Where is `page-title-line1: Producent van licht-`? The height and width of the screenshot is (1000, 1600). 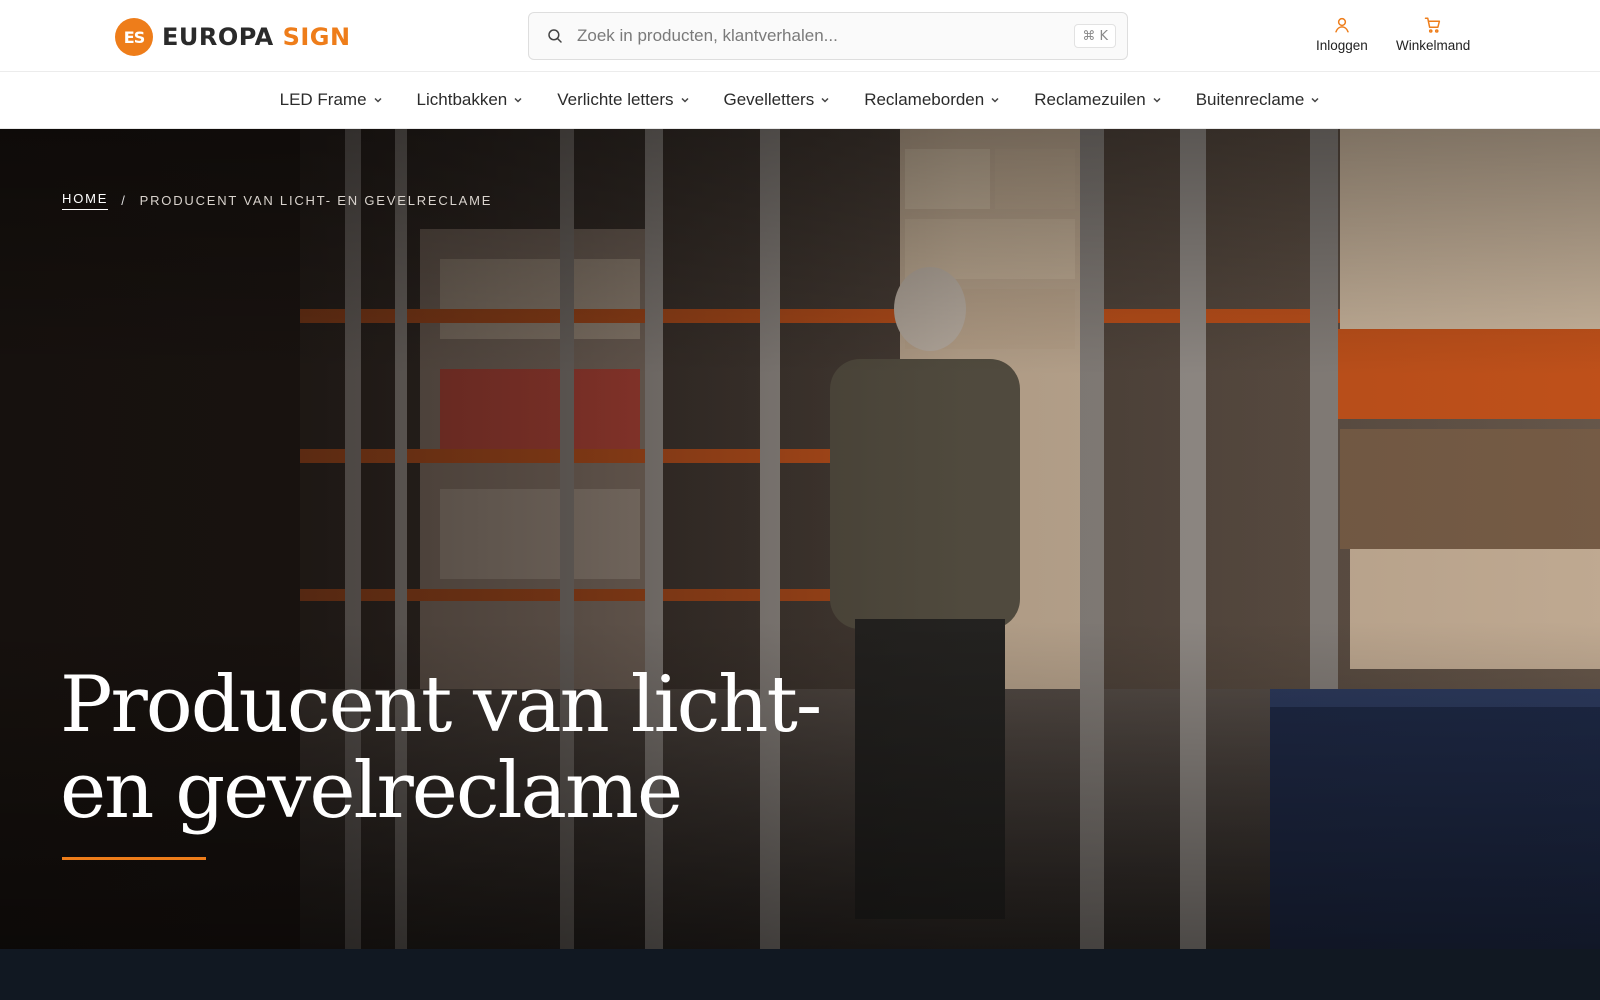
page-title-line1: Producent van licht- is located at coordinates (441, 705).